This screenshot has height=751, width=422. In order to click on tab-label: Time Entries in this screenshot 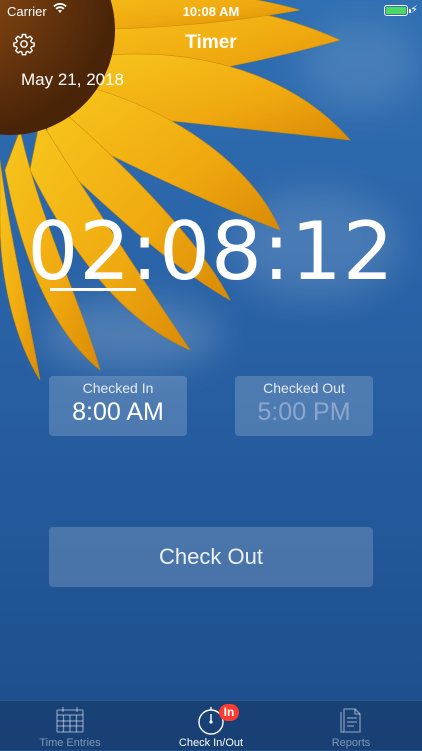, I will do `click(70, 743)`.